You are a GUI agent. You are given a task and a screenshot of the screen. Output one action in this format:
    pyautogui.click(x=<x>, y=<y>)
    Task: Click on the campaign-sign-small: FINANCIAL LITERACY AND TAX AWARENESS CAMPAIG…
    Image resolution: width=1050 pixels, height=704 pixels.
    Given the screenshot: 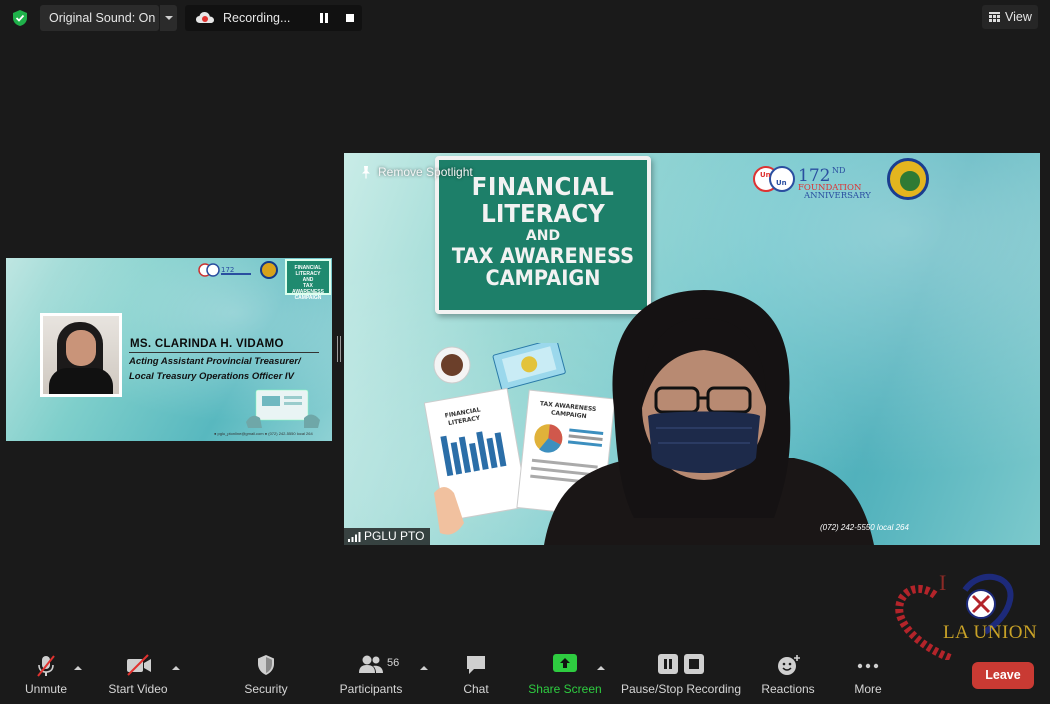 What is the action you would take?
    pyautogui.click(x=308, y=280)
    